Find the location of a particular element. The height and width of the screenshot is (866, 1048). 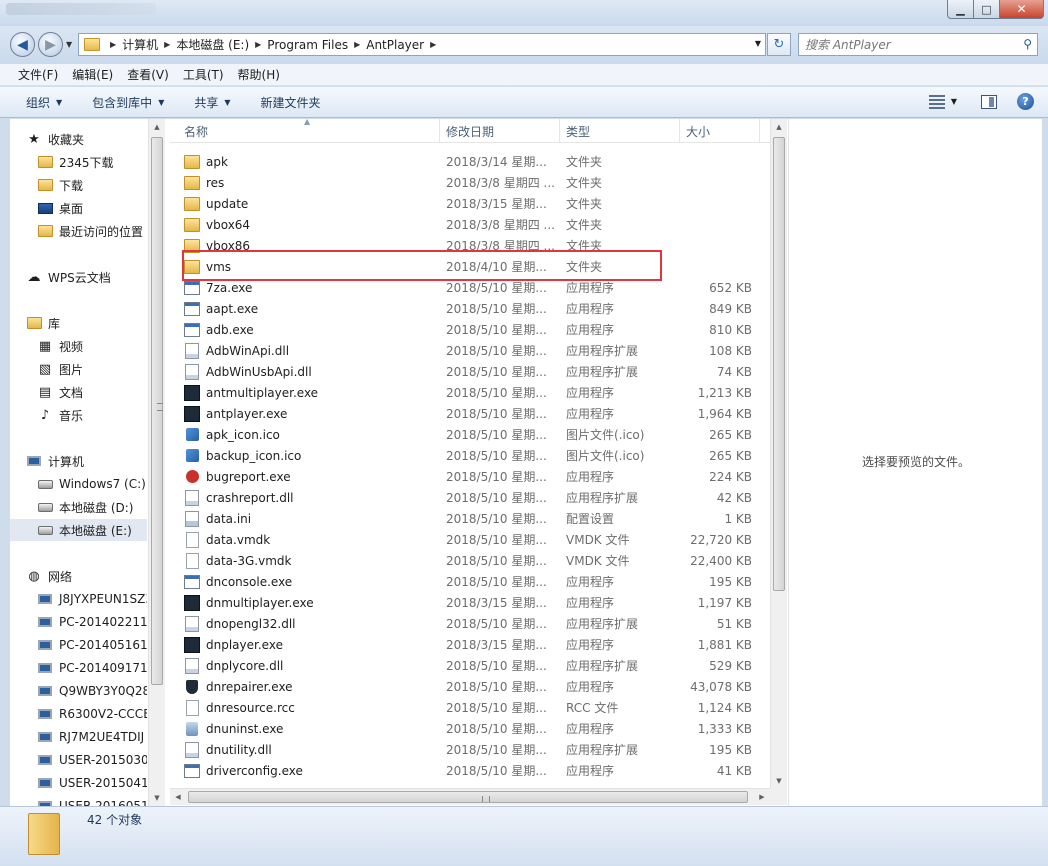

nav-item: ▦ 视频 is located at coordinates (78, 346).